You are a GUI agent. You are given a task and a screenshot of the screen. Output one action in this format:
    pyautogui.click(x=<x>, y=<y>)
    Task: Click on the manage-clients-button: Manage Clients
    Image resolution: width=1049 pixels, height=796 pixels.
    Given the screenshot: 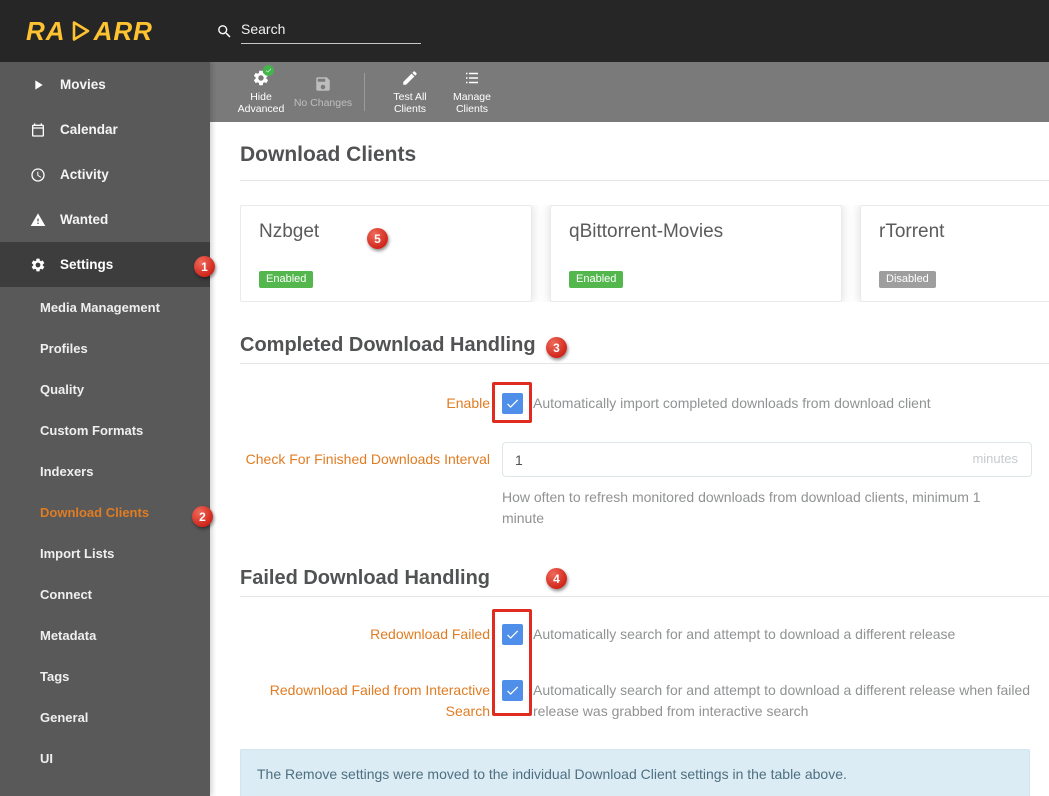 What is the action you would take?
    pyautogui.click(x=472, y=92)
    